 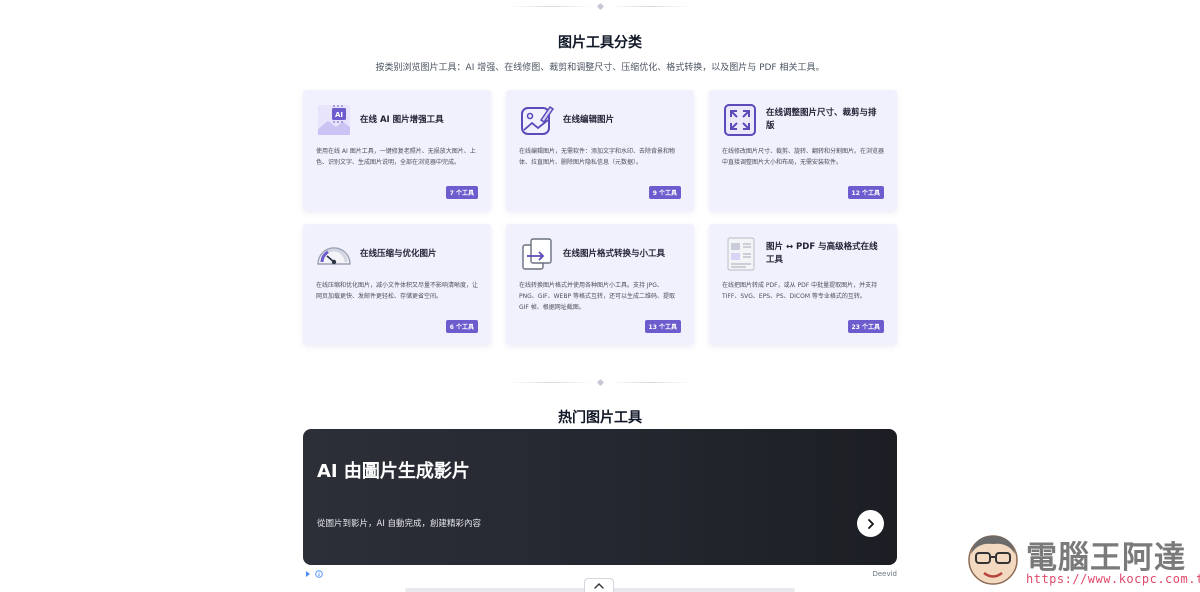 I want to click on ad-choices, so click(x=314, y=574).